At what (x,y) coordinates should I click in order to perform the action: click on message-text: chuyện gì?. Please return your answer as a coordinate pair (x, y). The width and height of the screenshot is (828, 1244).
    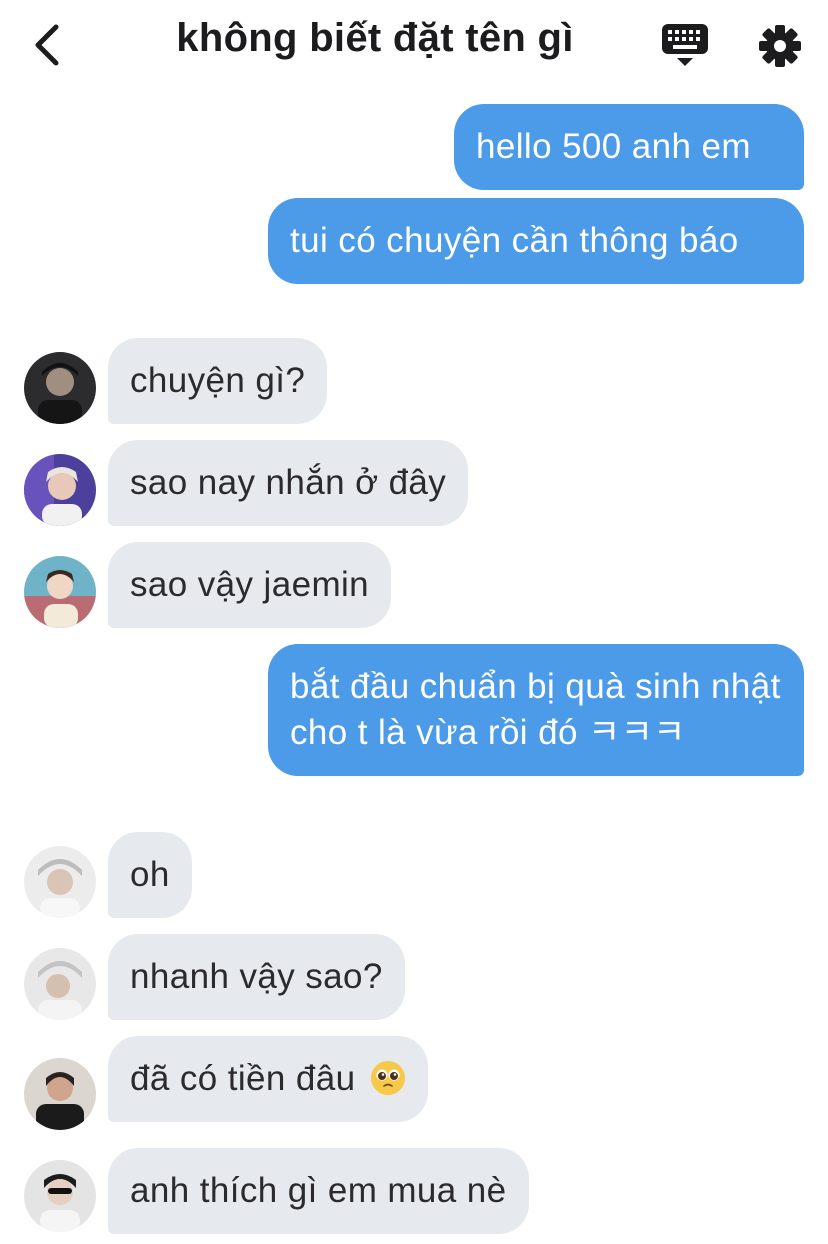
    Looking at the image, I should click on (218, 380).